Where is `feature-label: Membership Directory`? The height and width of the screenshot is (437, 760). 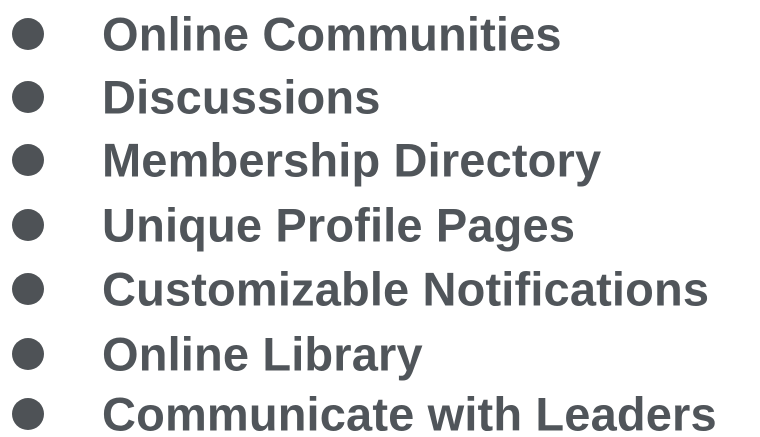
feature-label: Membership Directory is located at coordinates (352, 160).